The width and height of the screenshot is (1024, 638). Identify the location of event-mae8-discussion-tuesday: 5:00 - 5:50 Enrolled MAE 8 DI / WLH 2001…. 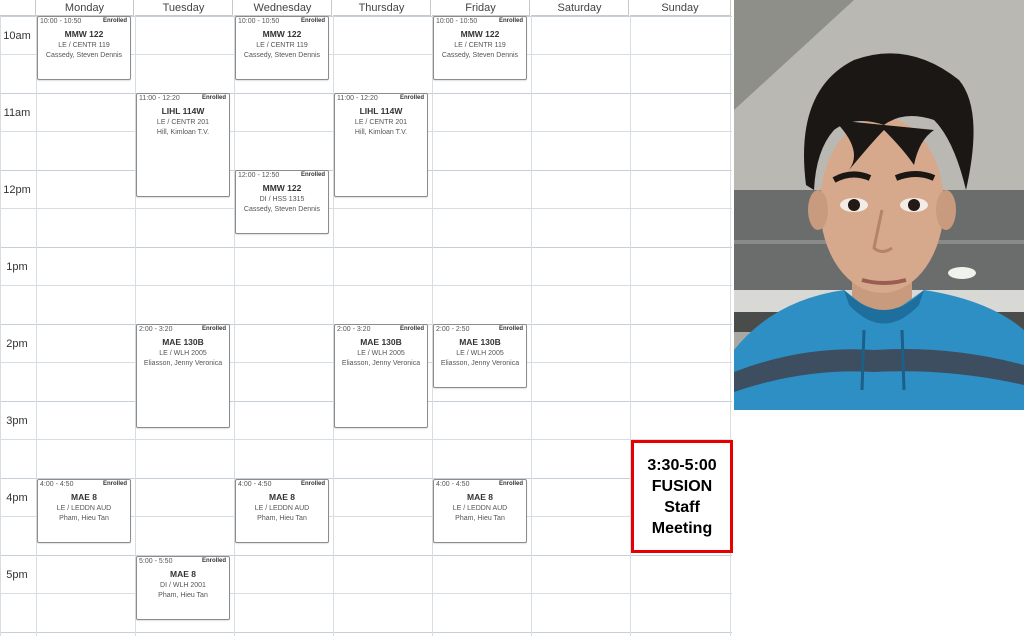
(183, 588).